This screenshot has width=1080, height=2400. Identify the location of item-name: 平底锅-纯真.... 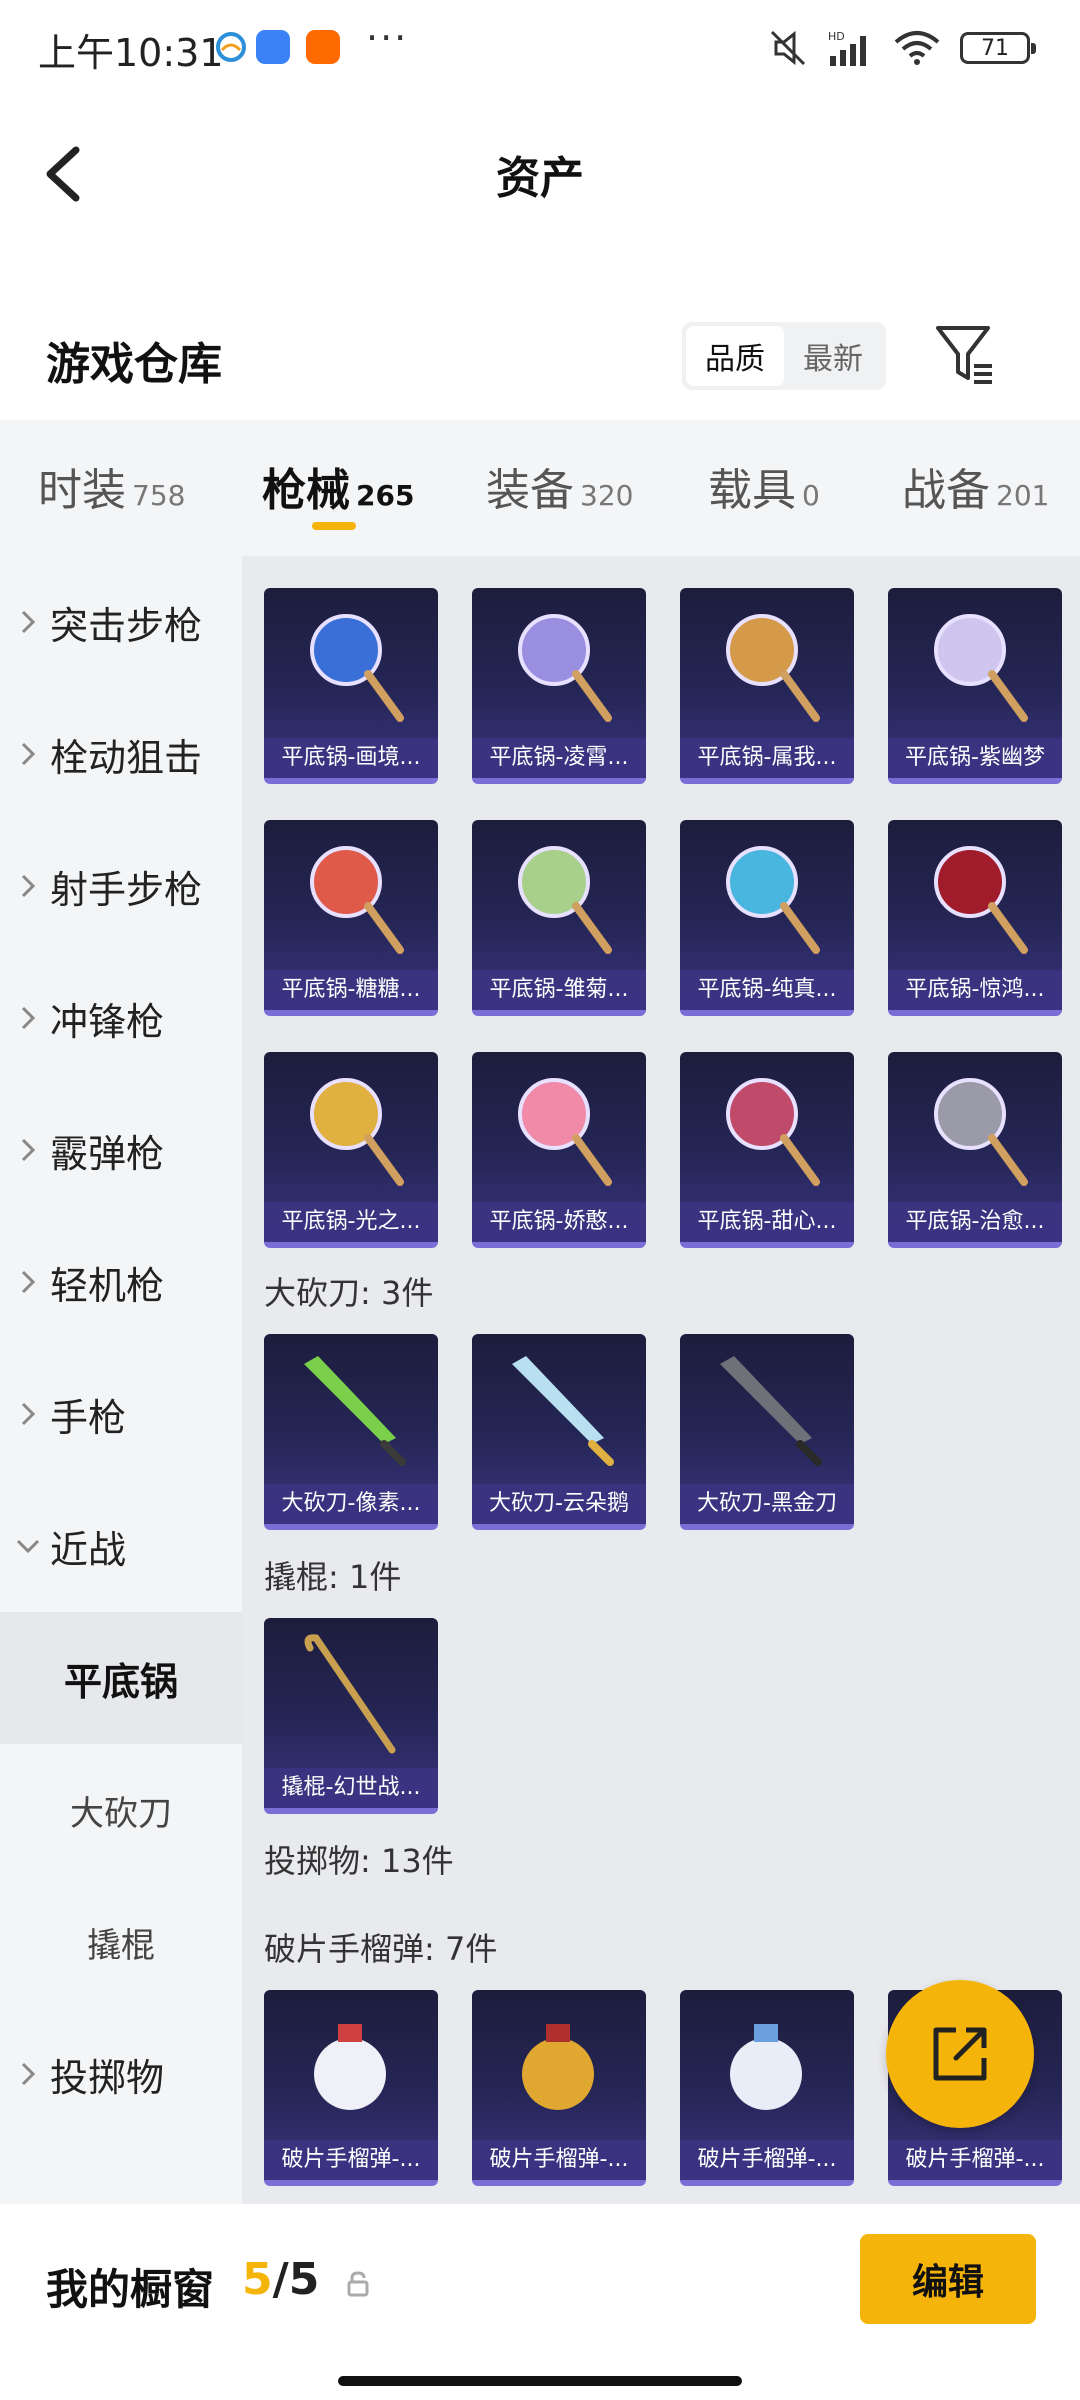
(767, 990).